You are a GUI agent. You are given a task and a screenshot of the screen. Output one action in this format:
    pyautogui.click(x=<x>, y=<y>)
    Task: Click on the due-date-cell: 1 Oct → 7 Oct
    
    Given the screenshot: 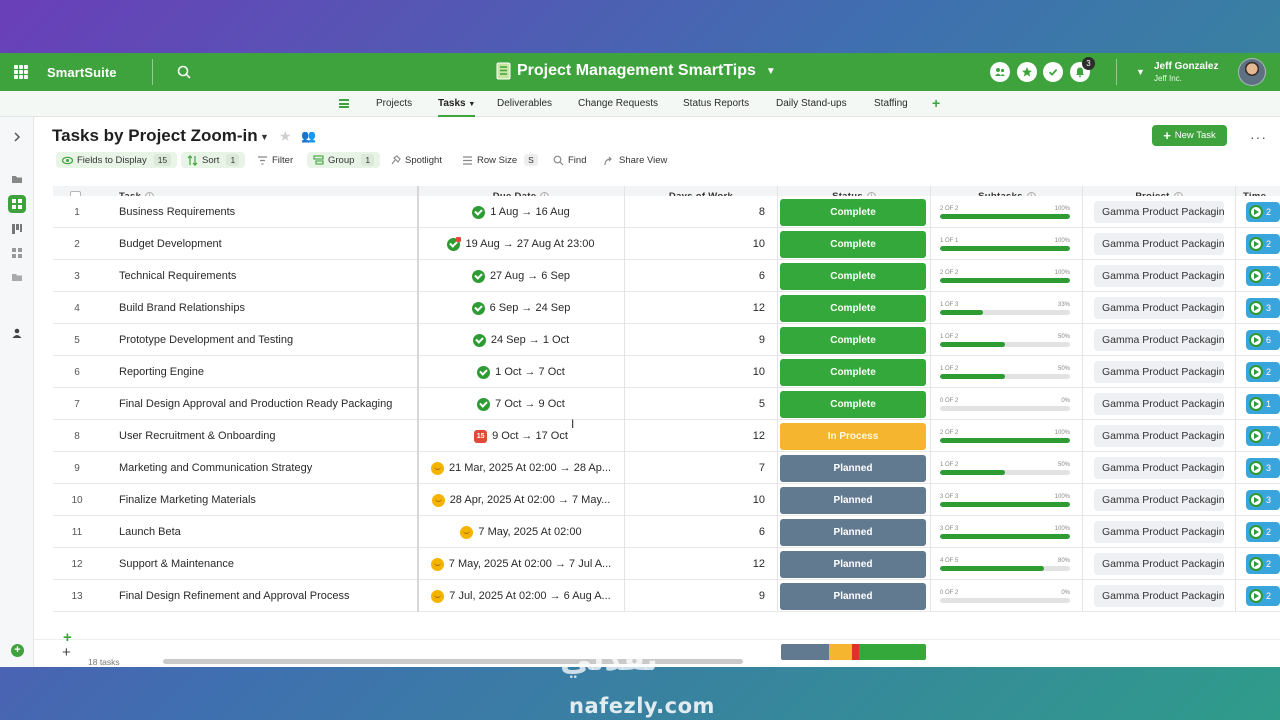 What is the action you would take?
    pyautogui.click(x=521, y=372)
    